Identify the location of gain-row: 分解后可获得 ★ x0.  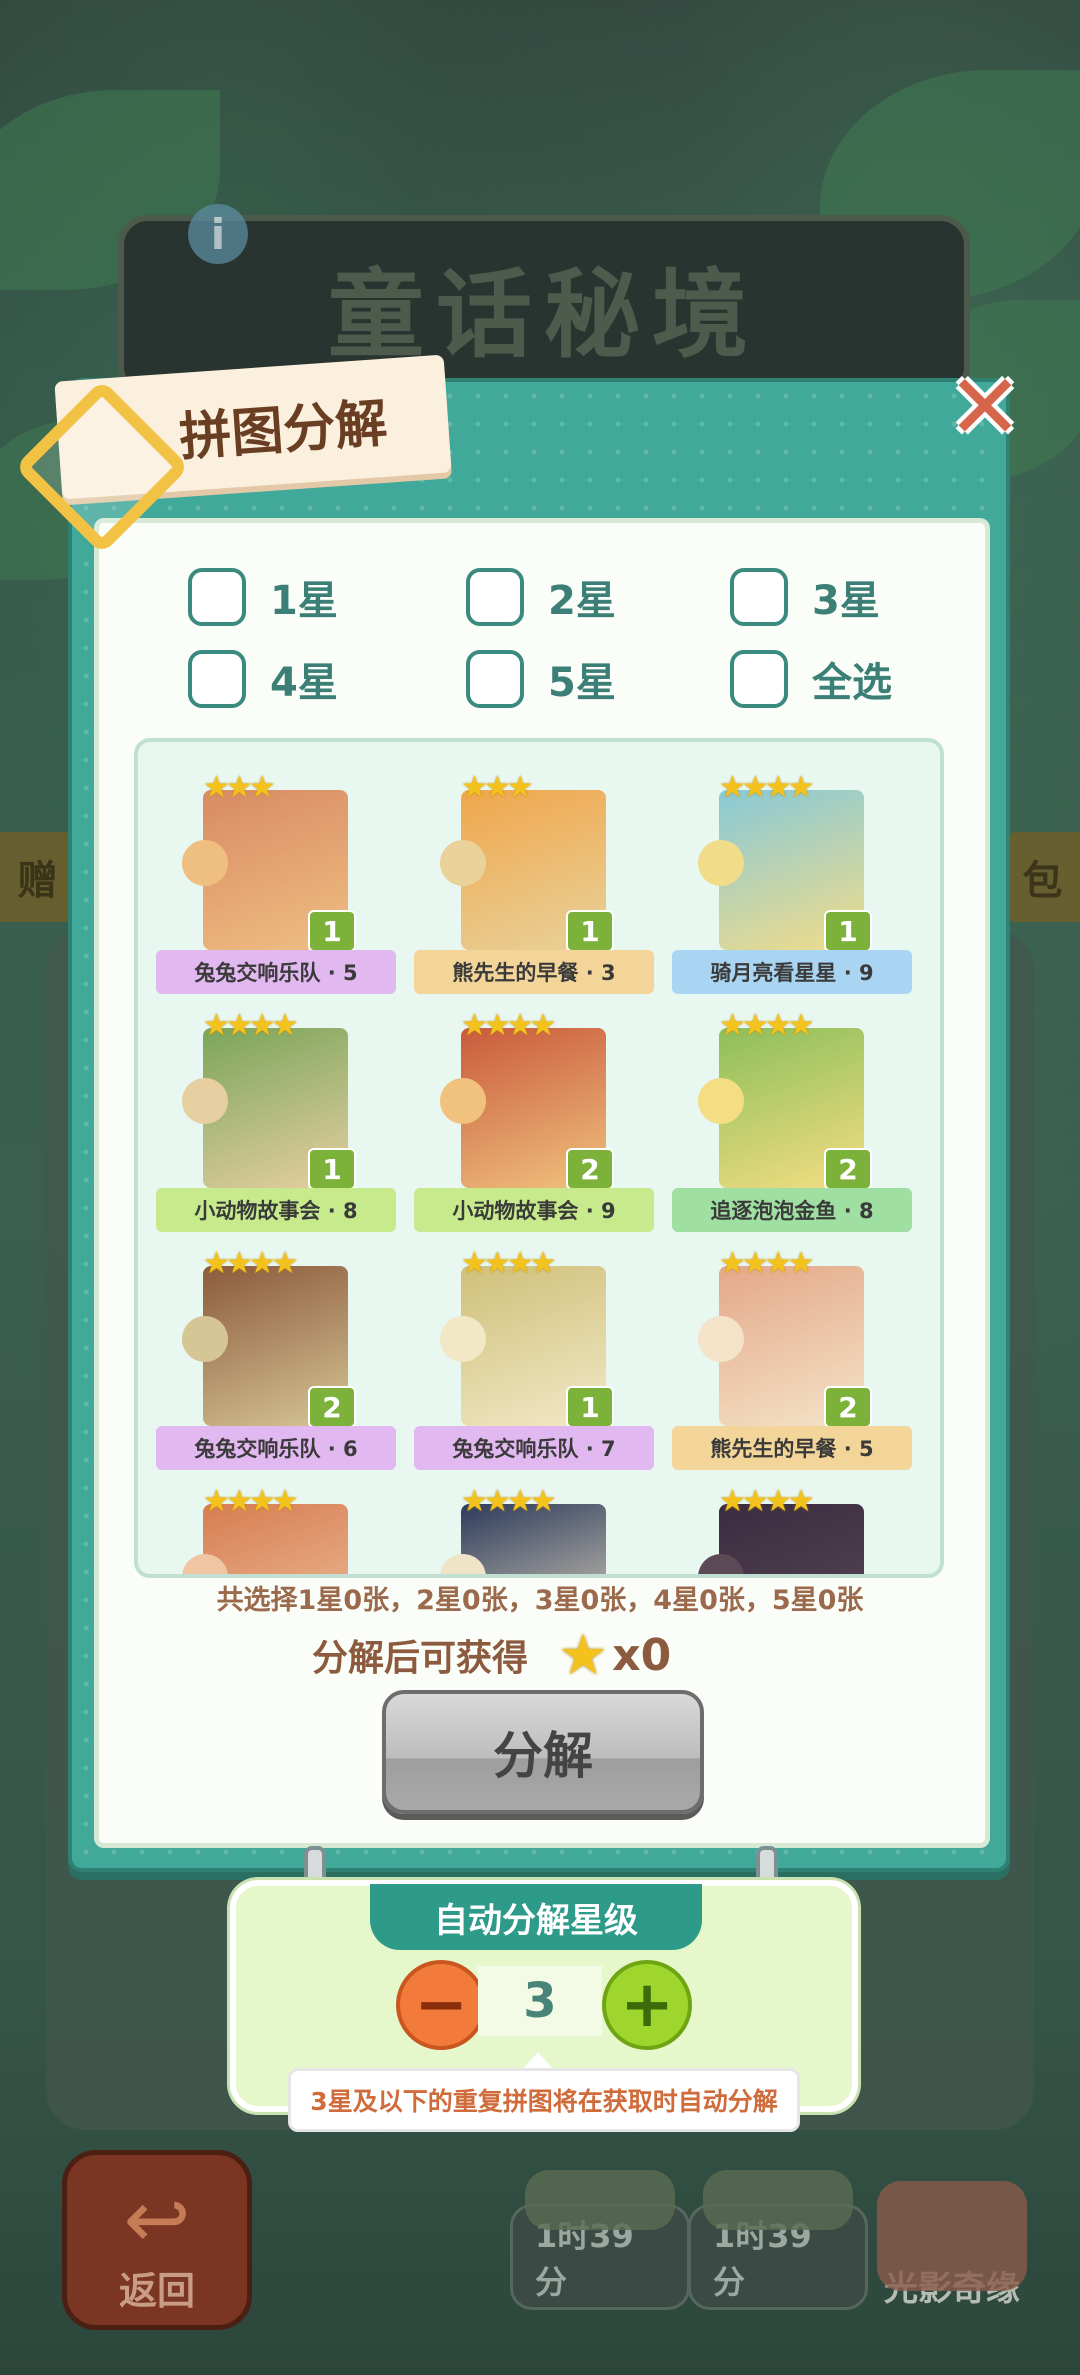
(491, 1655).